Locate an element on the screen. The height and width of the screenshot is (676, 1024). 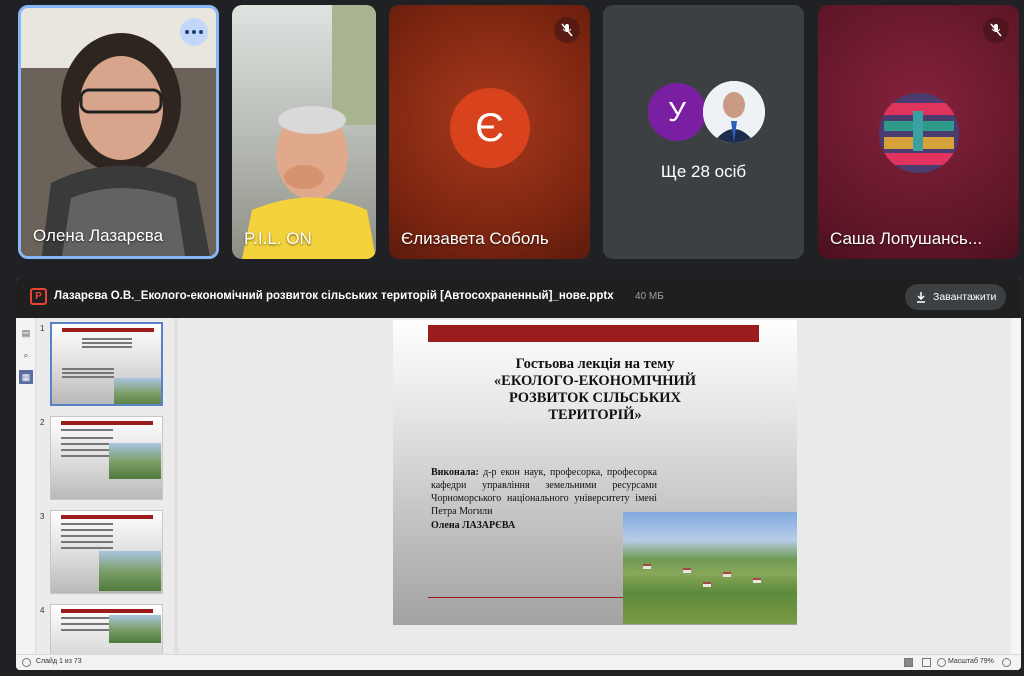
thumbnail-number: 3 is located at coordinates (42, 516).